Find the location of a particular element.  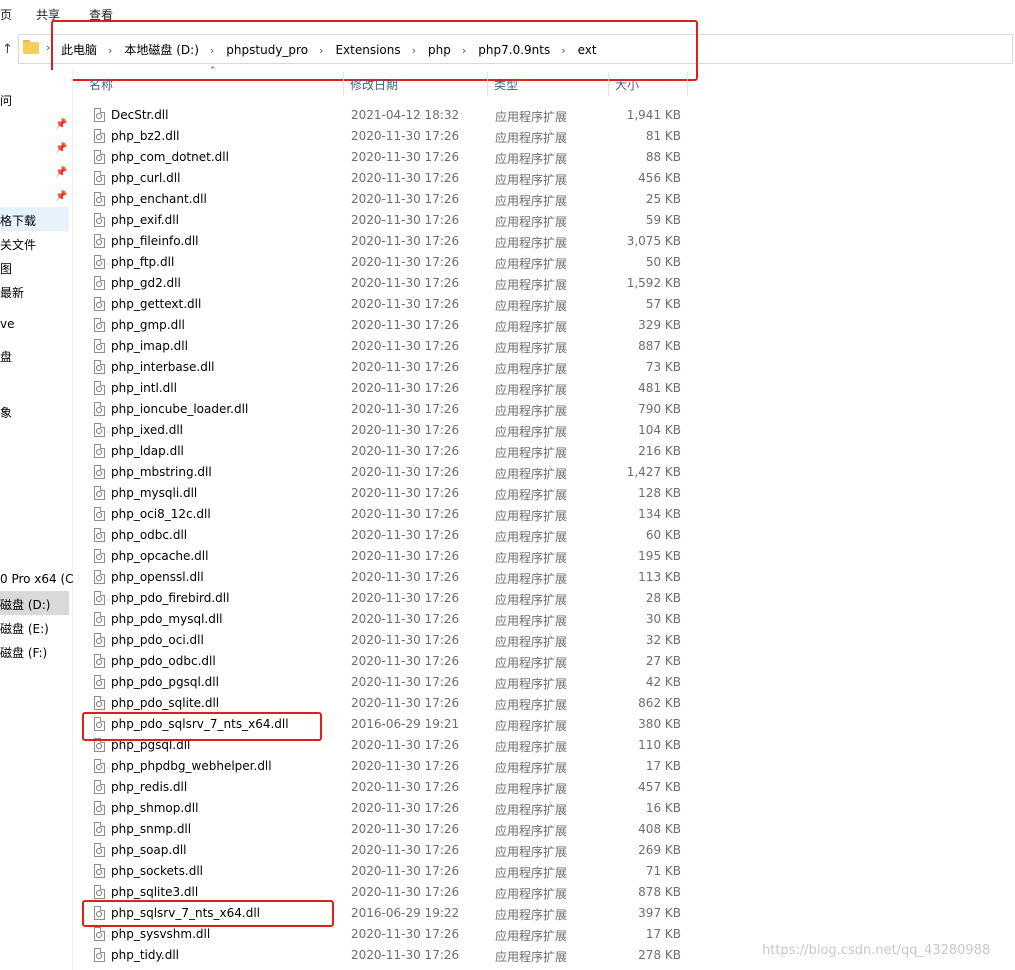

file-size: 878 KB is located at coordinates (659, 892).